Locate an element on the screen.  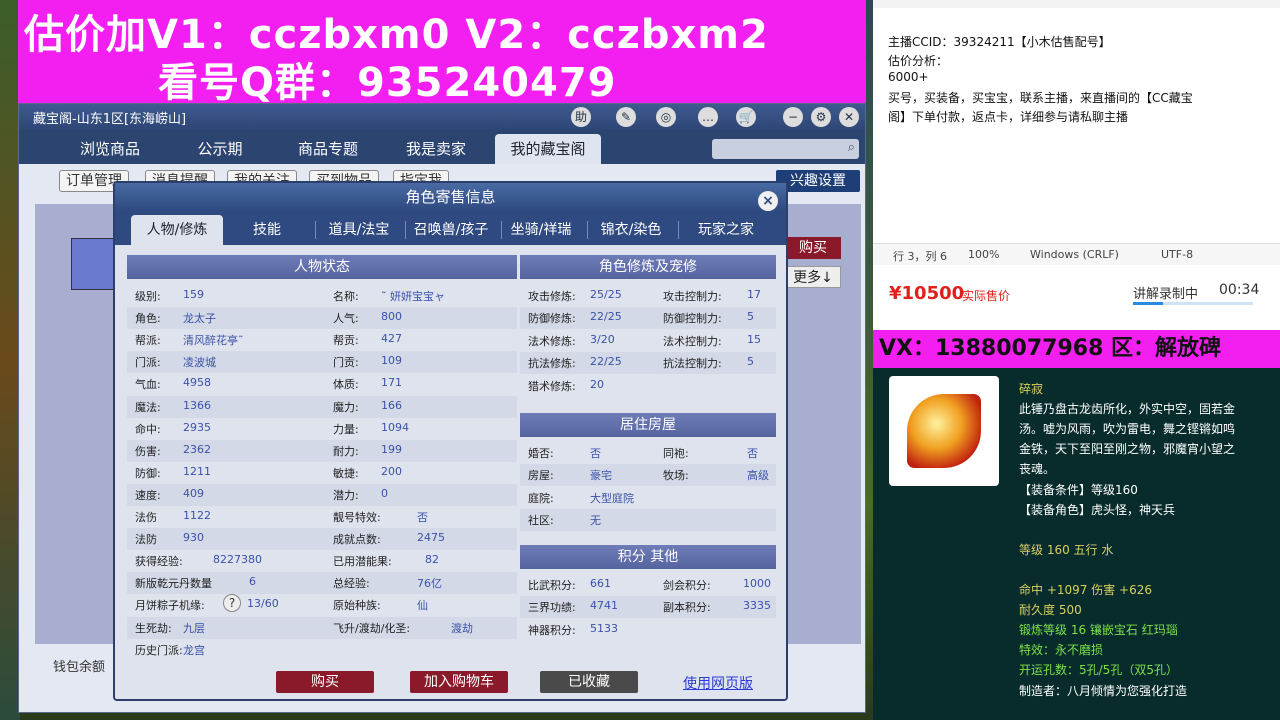
dialog-close-icon: × is located at coordinates (768, 201).